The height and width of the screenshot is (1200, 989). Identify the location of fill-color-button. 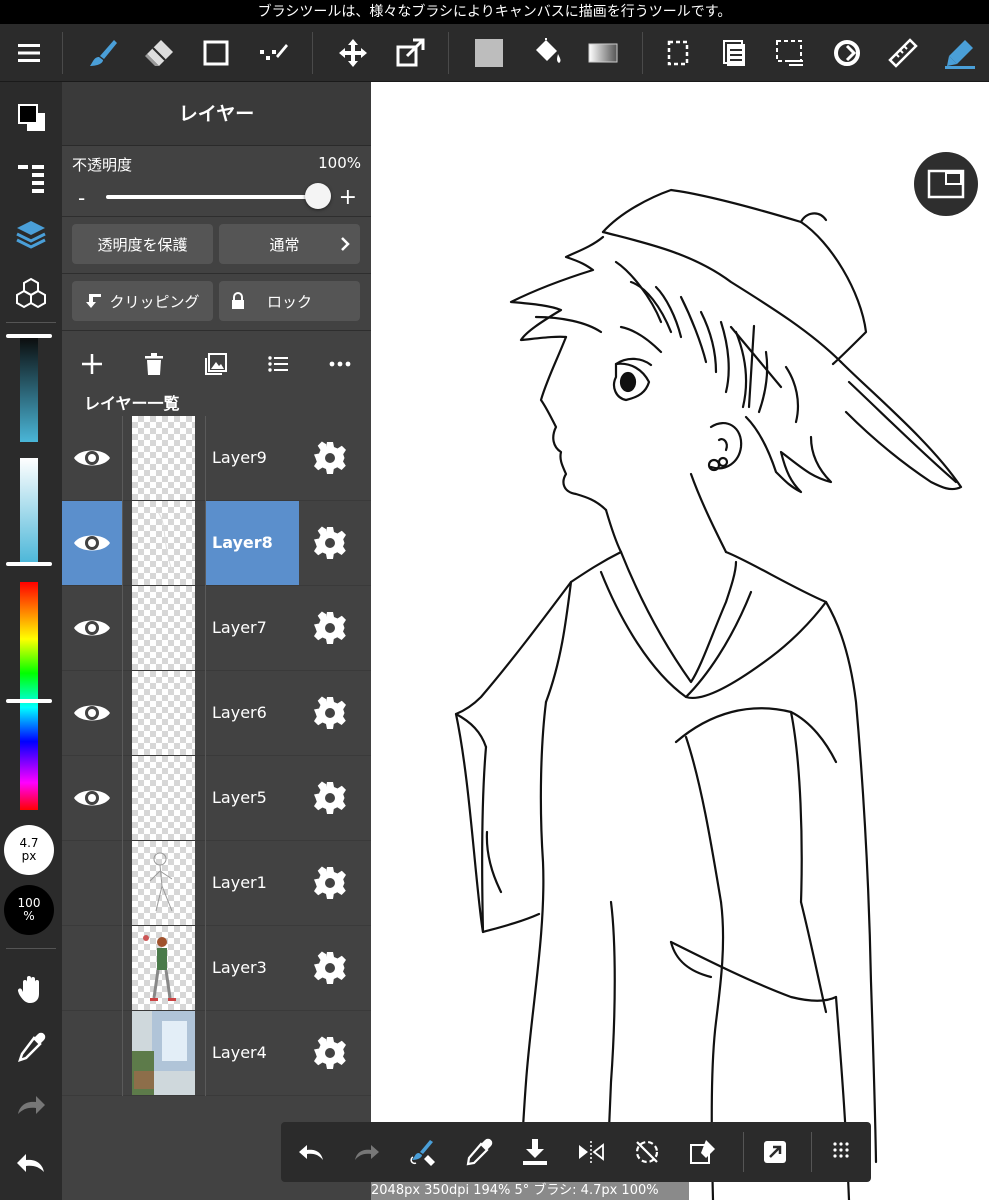
(489, 53).